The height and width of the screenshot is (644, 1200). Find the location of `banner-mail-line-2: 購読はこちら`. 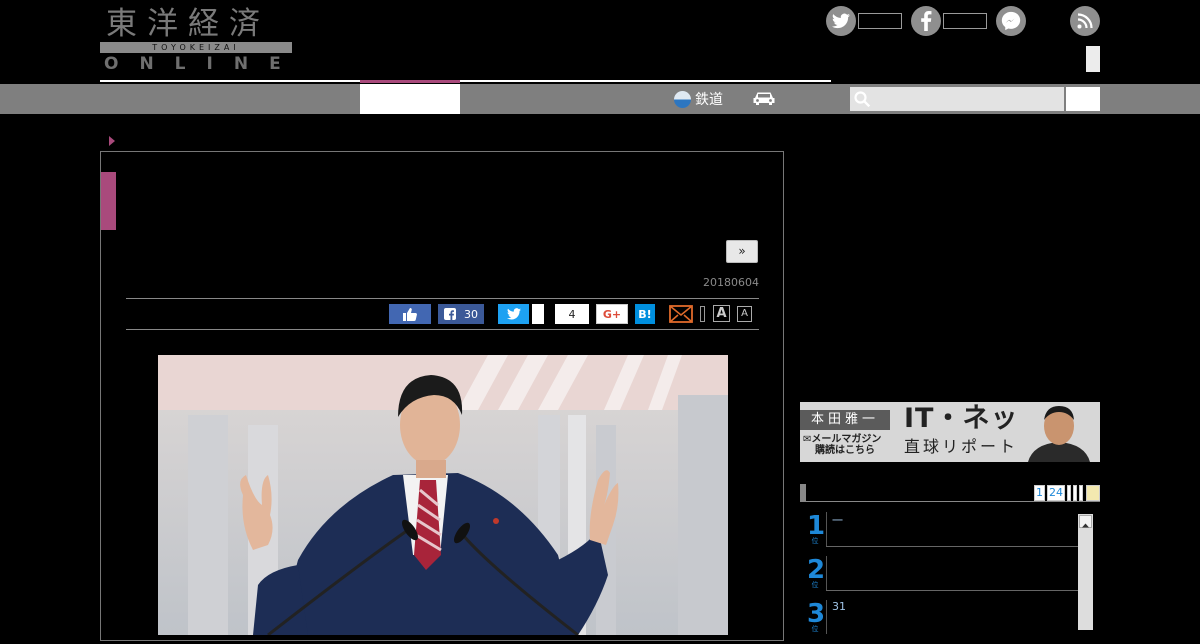

banner-mail-line-2: 購読はこちら is located at coordinates (845, 450).